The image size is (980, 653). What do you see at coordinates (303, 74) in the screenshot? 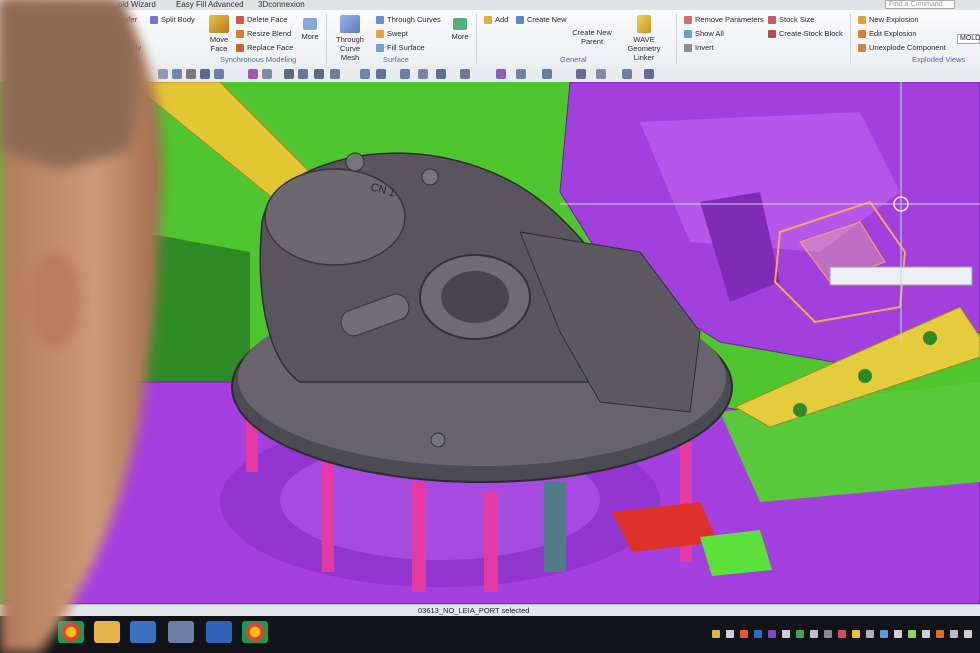
I see `center-icon` at bounding box center [303, 74].